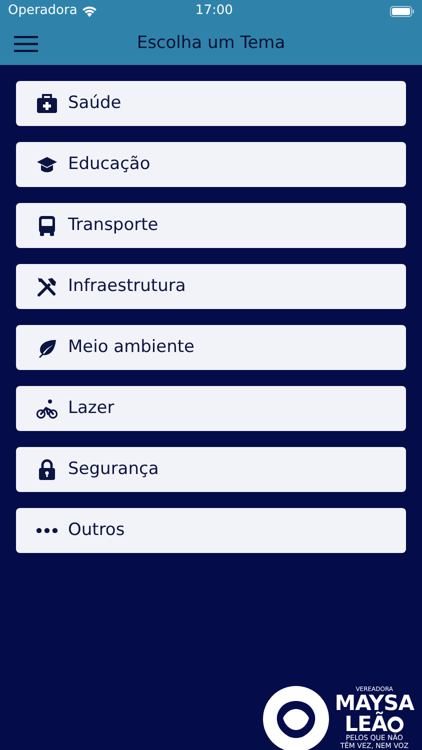  I want to click on topic-button: Saúde, so click(211, 103).